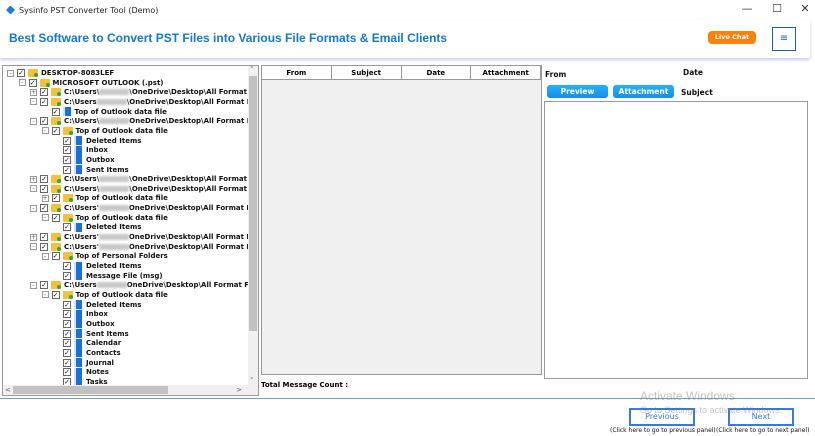 Image resolution: width=815 pixels, height=436 pixels. I want to click on menu-button: ≡, so click(784, 39).